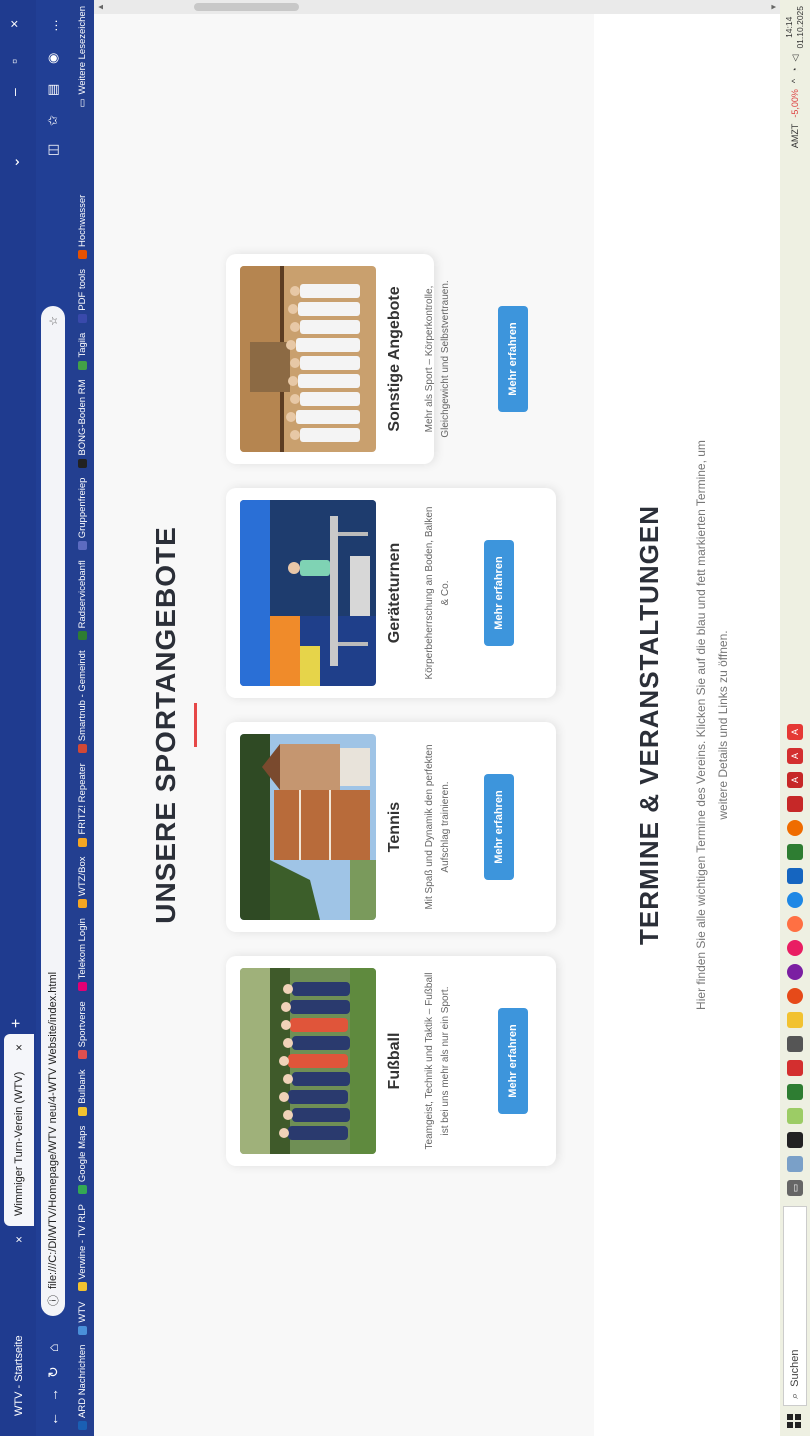 The image size is (810, 1436). Describe the element at coordinates (308, 593) in the screenshot. I see `card-image-gymnastics` at that location.